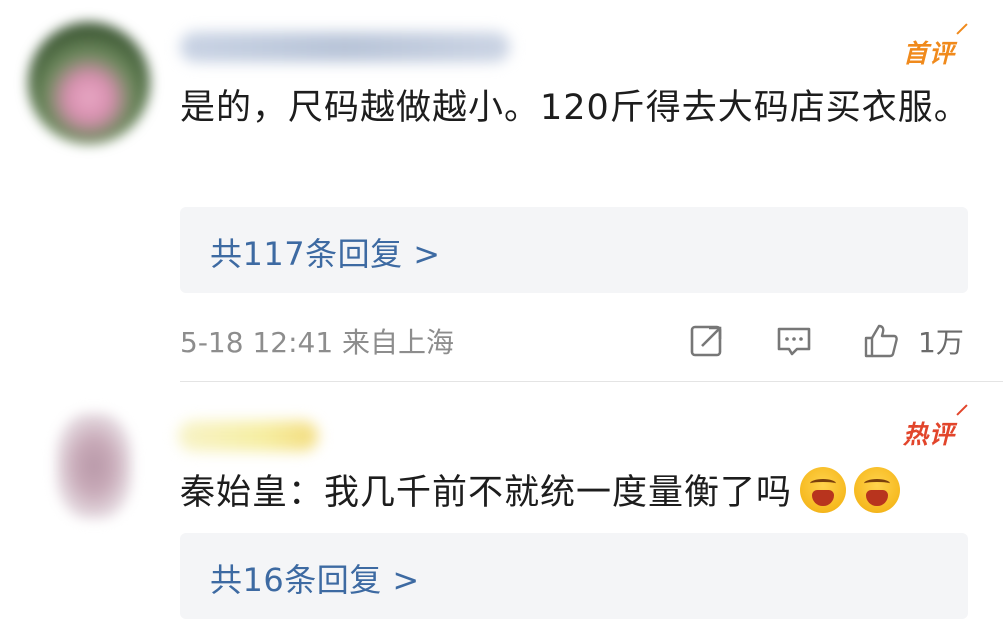 The image size is (1003, 625). What do you see at coordinates (486, 493) in the screenshot?
I see `comment-text: 秦始皇：我几千前不就统一度量衡了吗` at bounding box center [486, 493].